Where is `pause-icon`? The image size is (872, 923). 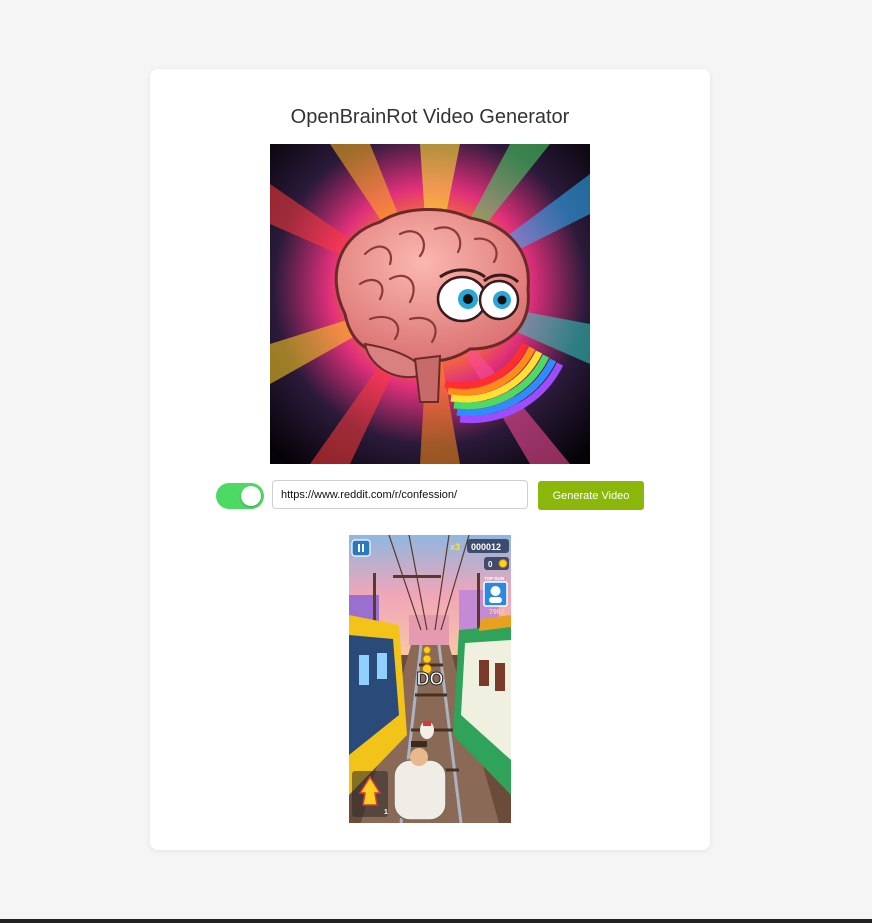
pause-icon is located at coordinates (361, 548).